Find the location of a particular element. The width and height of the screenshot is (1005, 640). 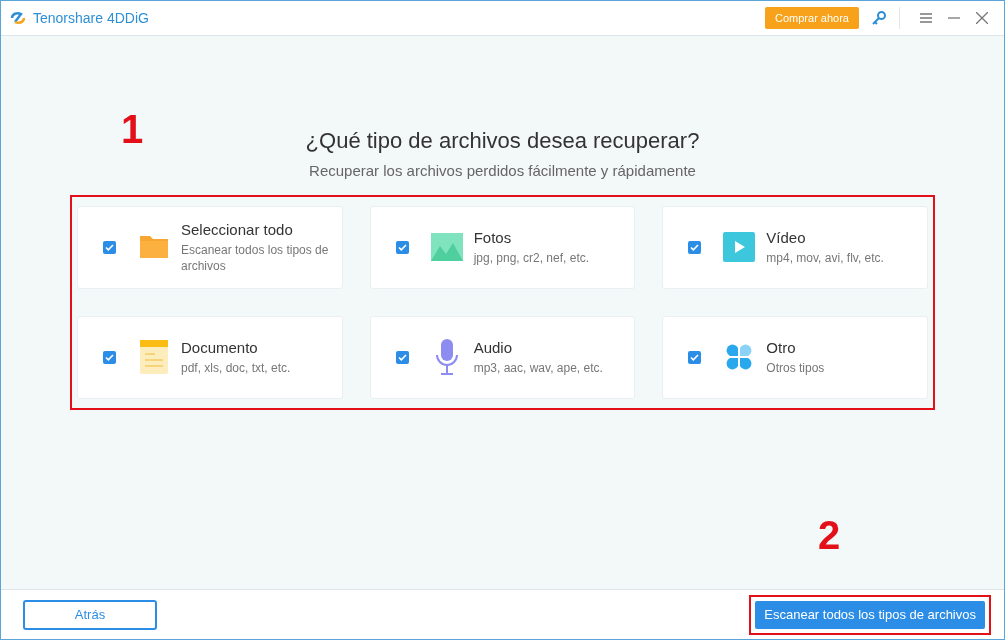

file-type-title: Vídeo is located at coordinates (786, 238).